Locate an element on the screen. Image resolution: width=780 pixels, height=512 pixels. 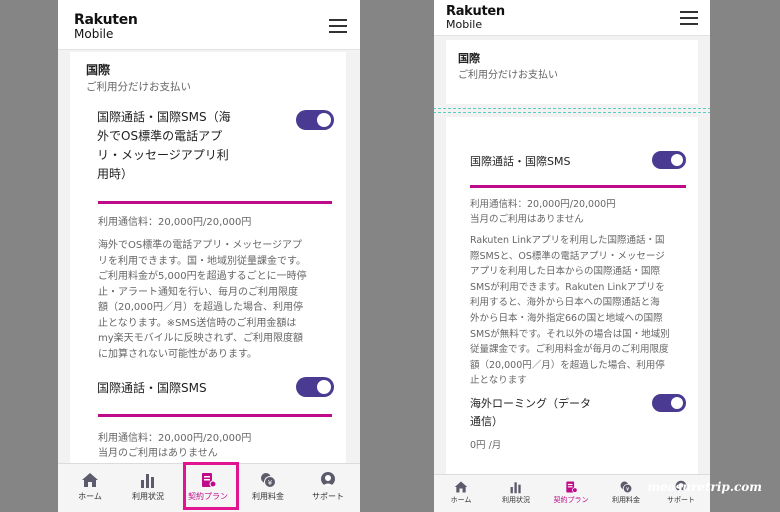
description-line: に加算されない可能性があります。 is located at coordinates (177, 354).